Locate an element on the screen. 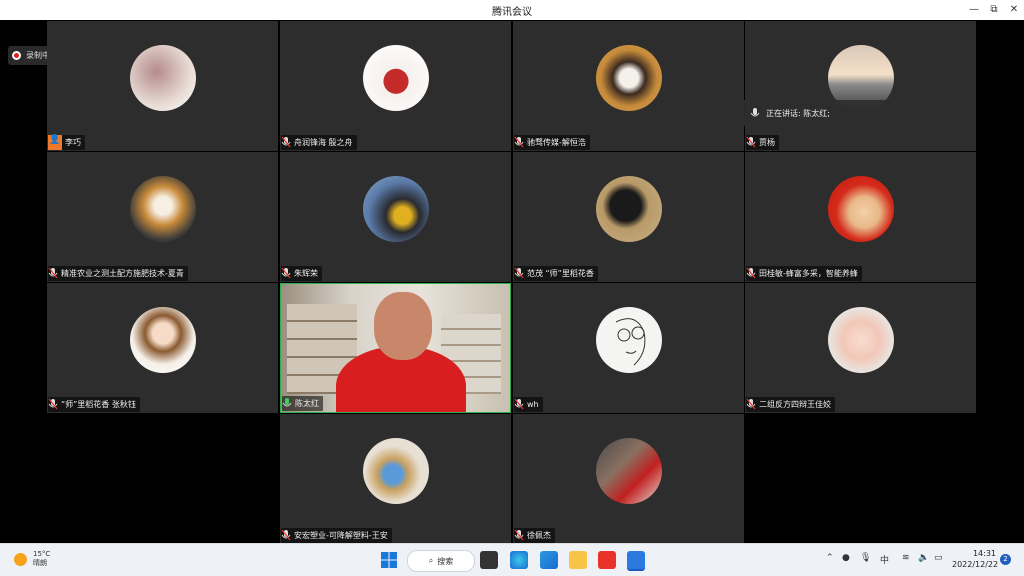 Image resolution: width=1024 pixels, height=576 pixels. participant-tile: 精准农业之测土配方施肥技术-夏青 is located at coordinates (162, 217).